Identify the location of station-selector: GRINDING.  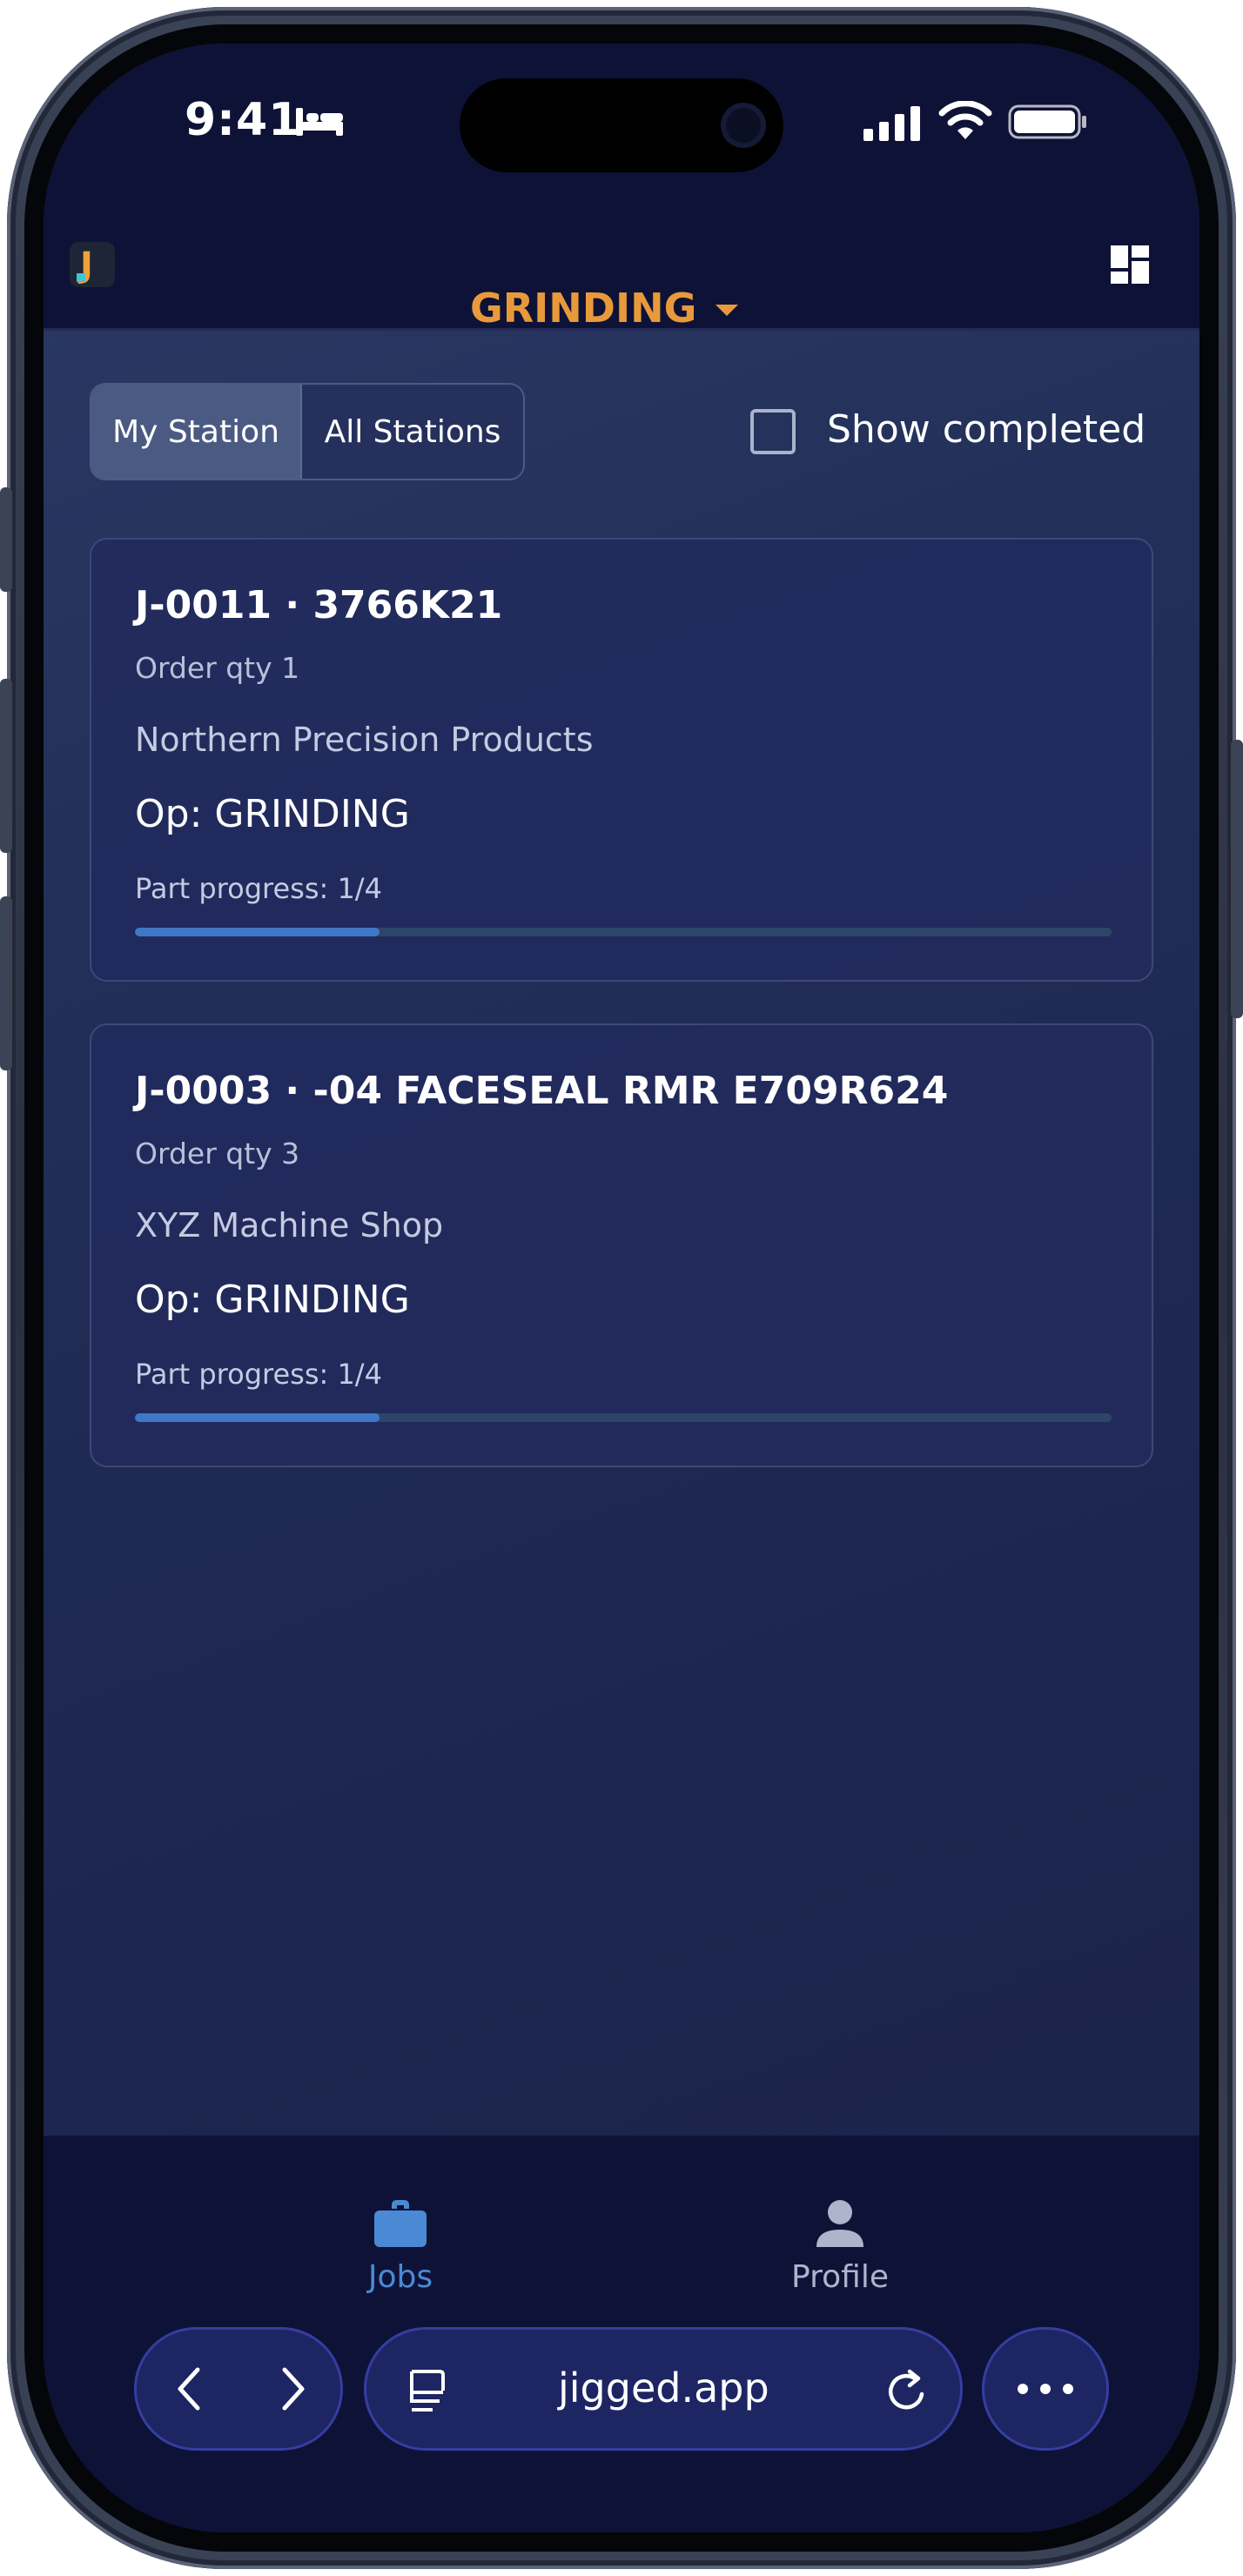
(604, 308).